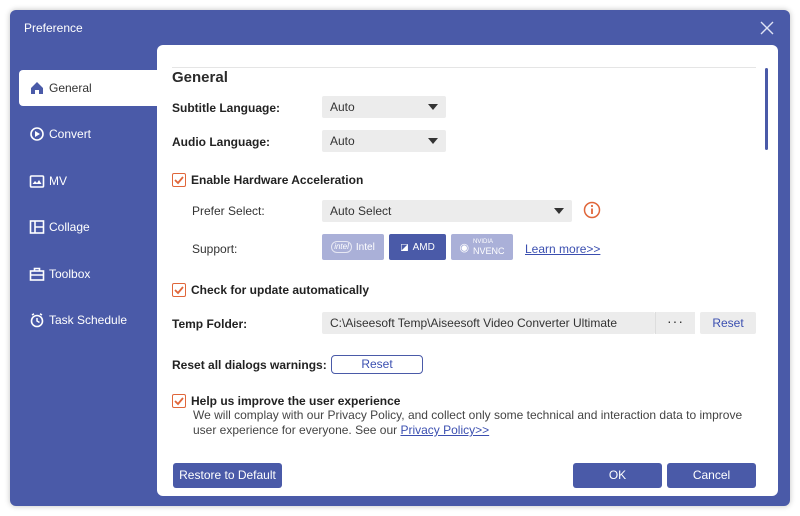 This screenshot has height=516, width=800. What do you see at coordinates (37, 320) in the screenshot?
I see `clock-icon` at bounding box center [37, 320].